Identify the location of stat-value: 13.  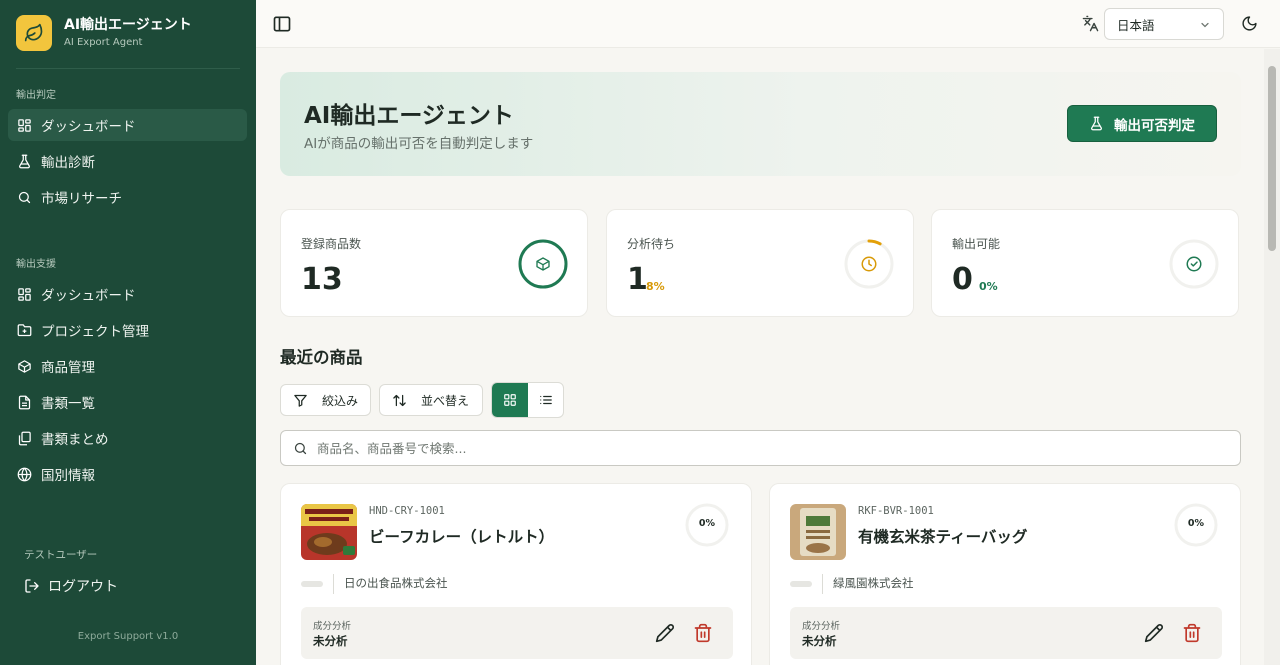
(322, 279).